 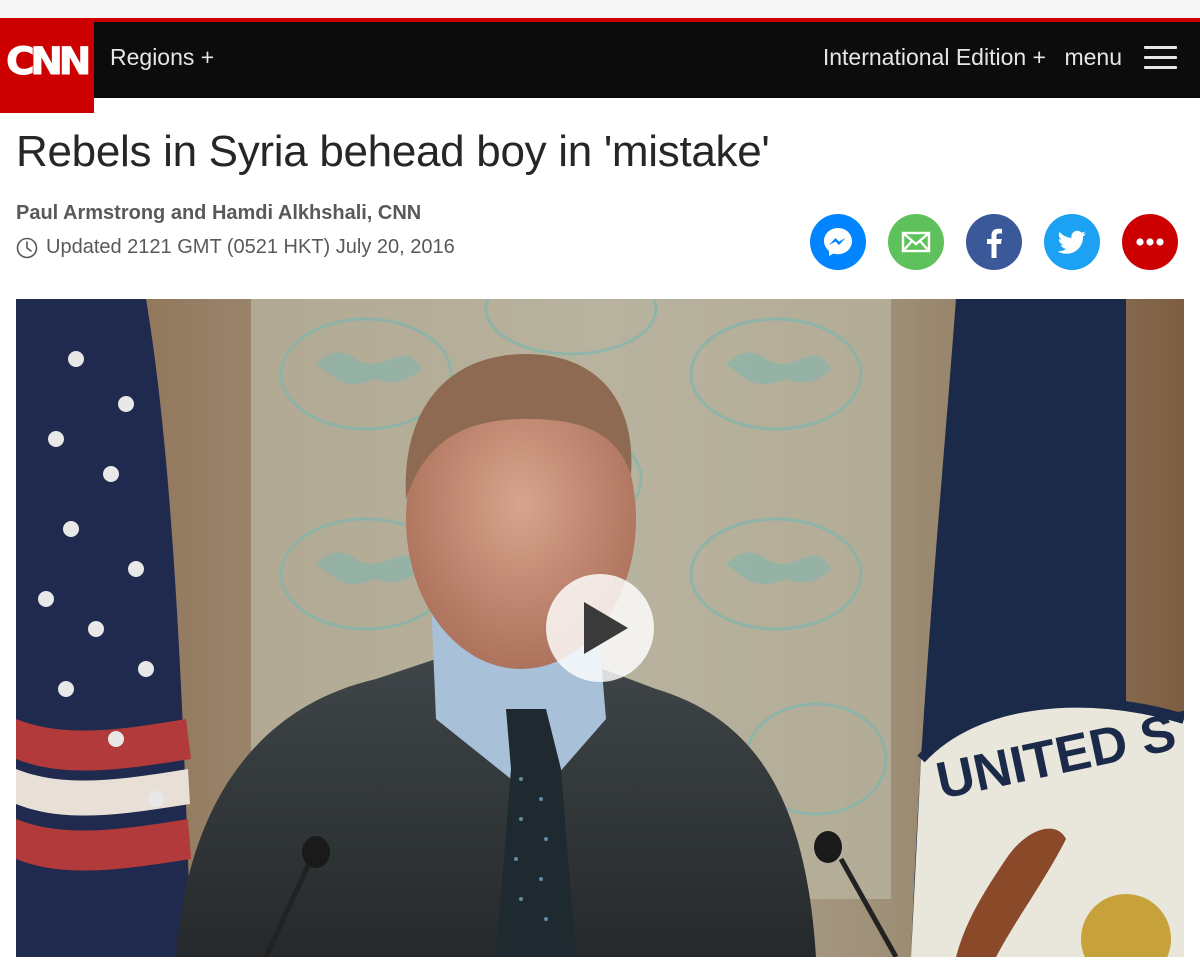 What do you see at coordinates (1093, 57) in the screenshot?
I see `menu-label: menu` at bounding box center [1093, 57].